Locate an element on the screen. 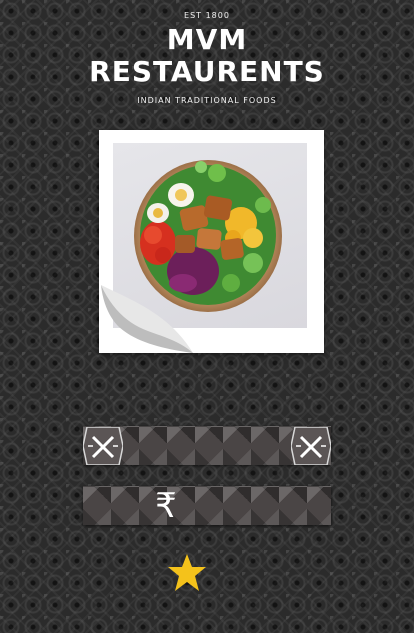 This screenshot has height=633, width=414. title-line-2: RESTAURENTS is located at coordinates (207, 71).